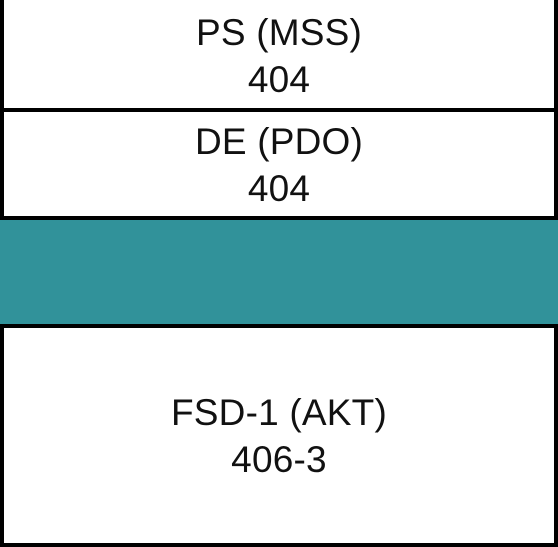 The height and width of the screenshot is (547, 558). I want to click on divider, so click(279, 545).